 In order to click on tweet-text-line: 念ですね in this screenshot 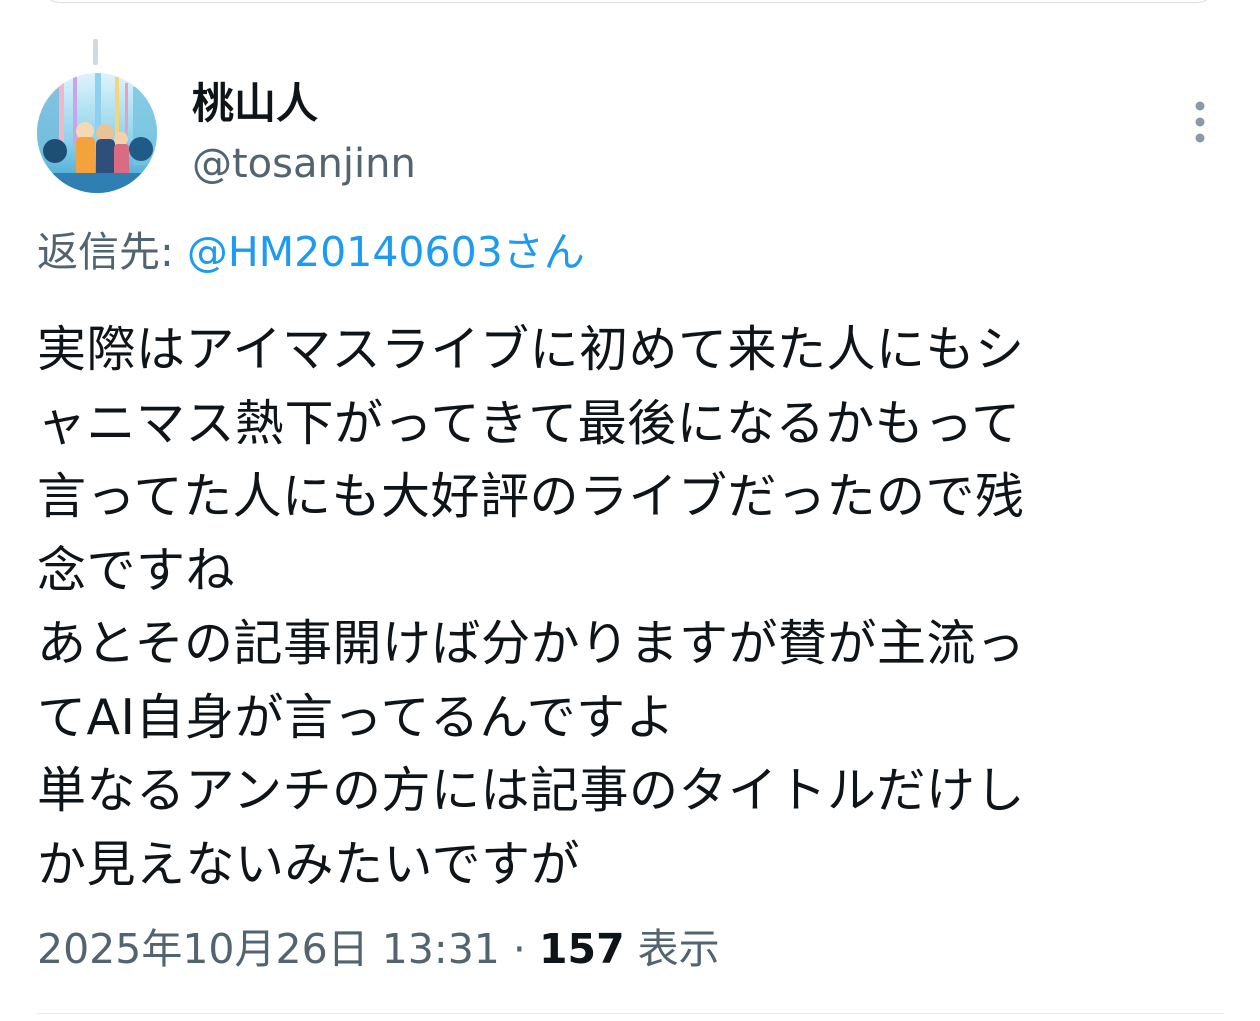, I will do `click(136, 570)`.